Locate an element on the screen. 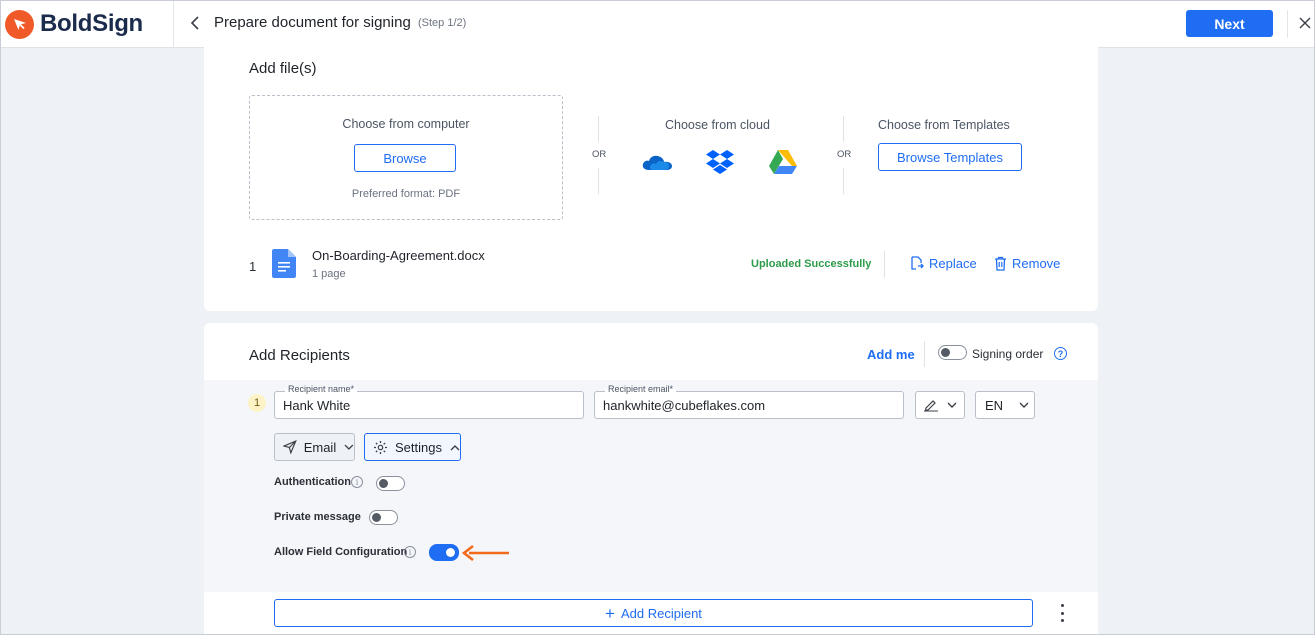 This screenshot has height=635, width=1315. upload-status: Uploaded Successfully is located at coordinates (811, 264).